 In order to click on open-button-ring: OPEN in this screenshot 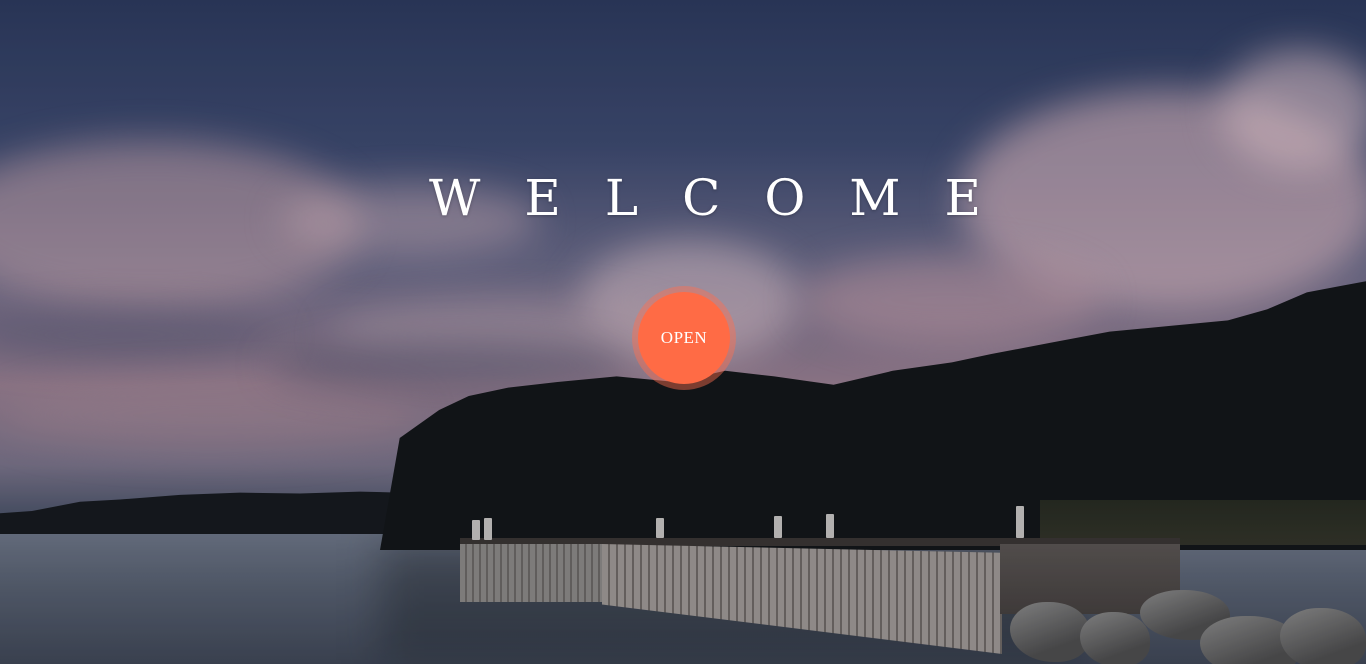, I will do `click(684, 338)`.